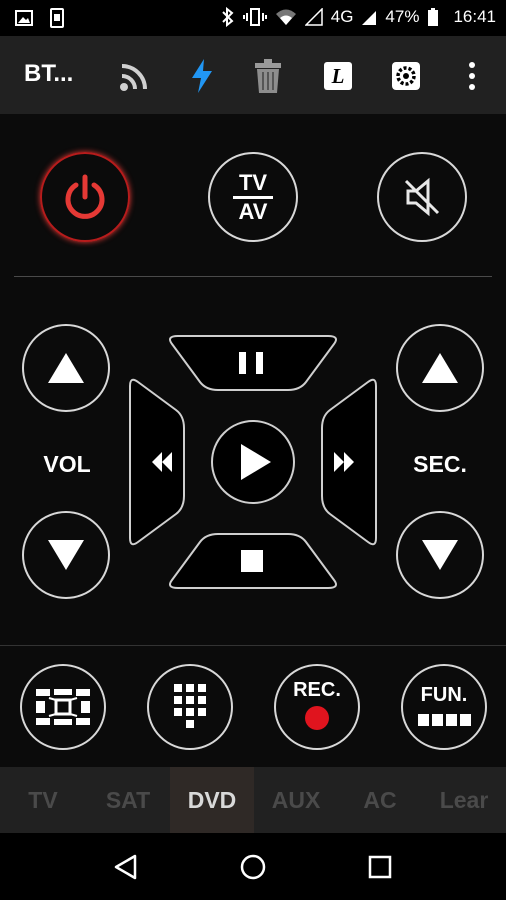  I want to click on record-dot-icon, so click(317, 717).